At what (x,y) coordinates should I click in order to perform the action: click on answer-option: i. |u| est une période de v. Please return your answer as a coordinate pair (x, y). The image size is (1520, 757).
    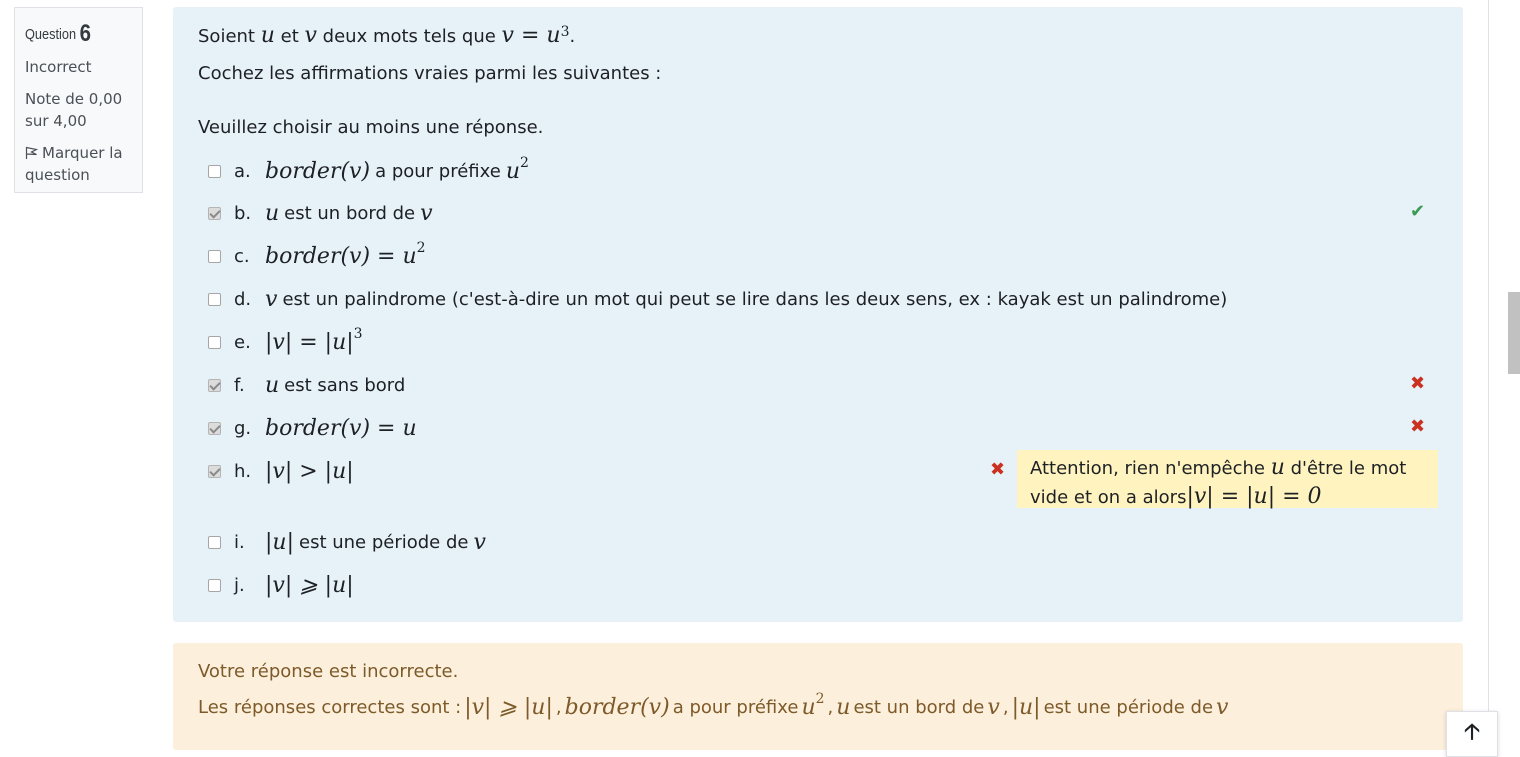
    Looking at the image, I should click on (830, 542).